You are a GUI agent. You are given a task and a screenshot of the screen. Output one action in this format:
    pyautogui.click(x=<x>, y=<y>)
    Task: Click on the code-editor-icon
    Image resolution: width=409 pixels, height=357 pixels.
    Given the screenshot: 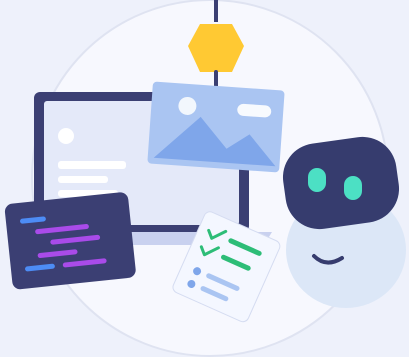 What is the action you would take?
    pyautogui.click(x=70, y=241)
    